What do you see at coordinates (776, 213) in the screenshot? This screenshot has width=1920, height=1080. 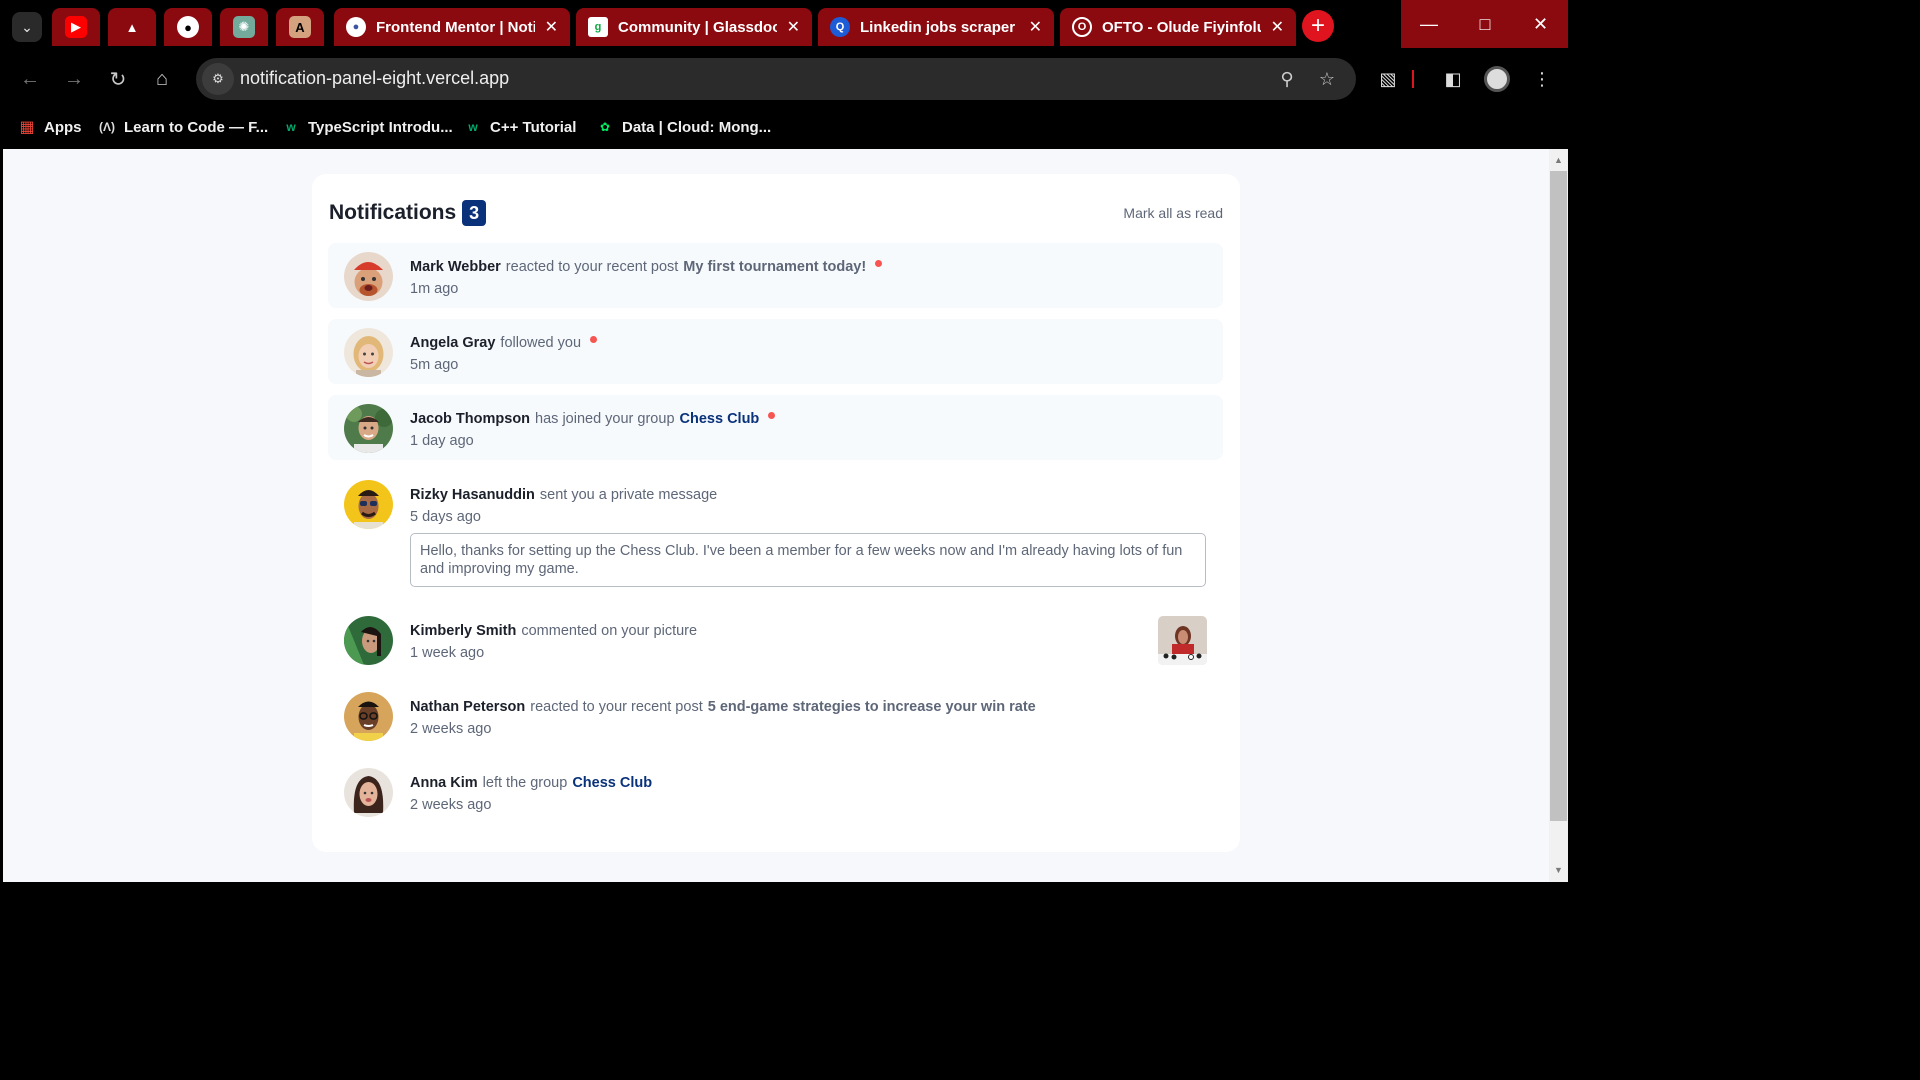 I see `card-header: Notifications 3 Mark all as read` at bounding box center [776, 213].